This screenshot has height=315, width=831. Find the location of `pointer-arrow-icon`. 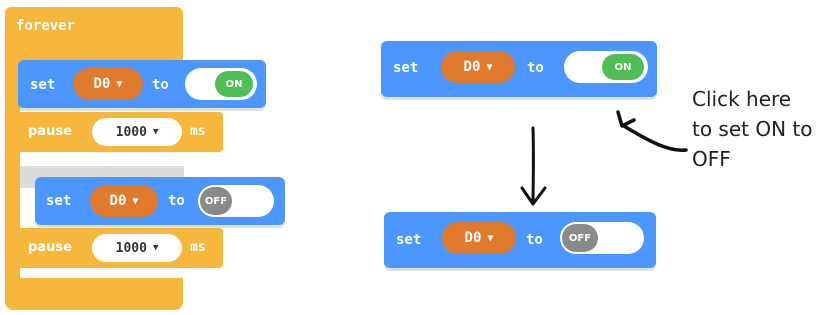

pointer-arrow-icon is located at coordinates (655, 138).